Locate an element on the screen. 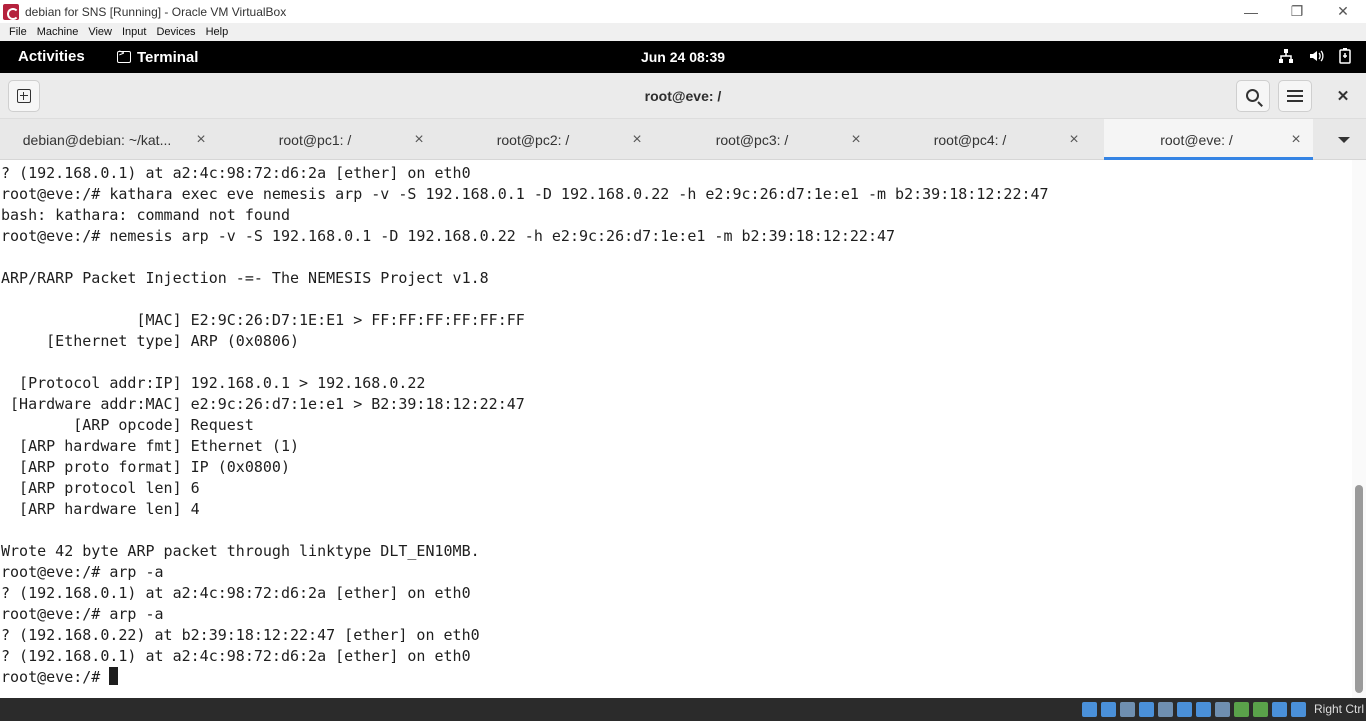 Image resolution: width=1366 pixels, height=721 pixels. tab-label: root@pc1: / is located at coordinates (315, 139).